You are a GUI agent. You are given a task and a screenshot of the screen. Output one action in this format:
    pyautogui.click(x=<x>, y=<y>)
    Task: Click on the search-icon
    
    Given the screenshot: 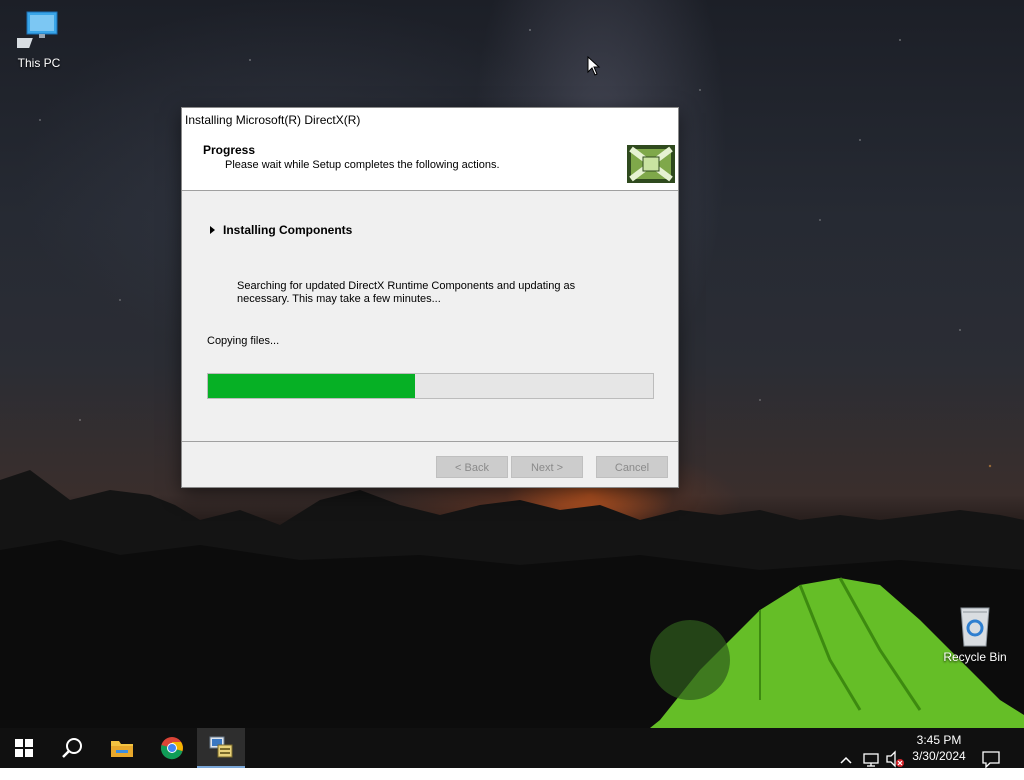 What is the action you would take?
    pyautogui.click(x=72, y=748)
    